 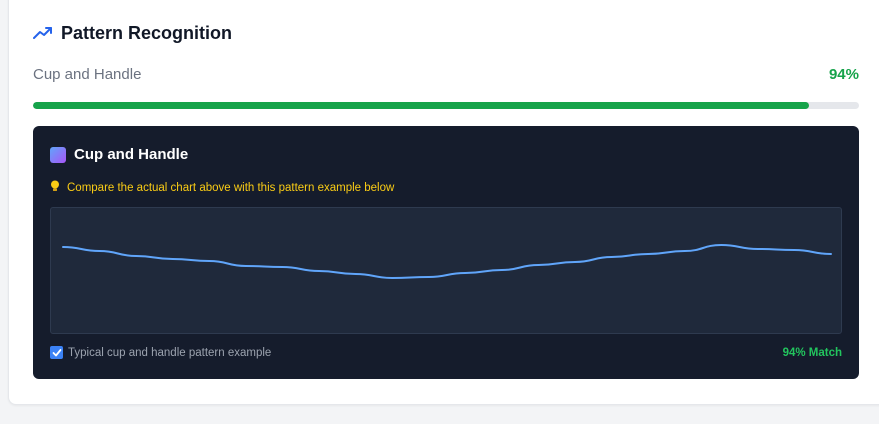 I want to click on lightbulb-icon, so click(x=55, y=187).